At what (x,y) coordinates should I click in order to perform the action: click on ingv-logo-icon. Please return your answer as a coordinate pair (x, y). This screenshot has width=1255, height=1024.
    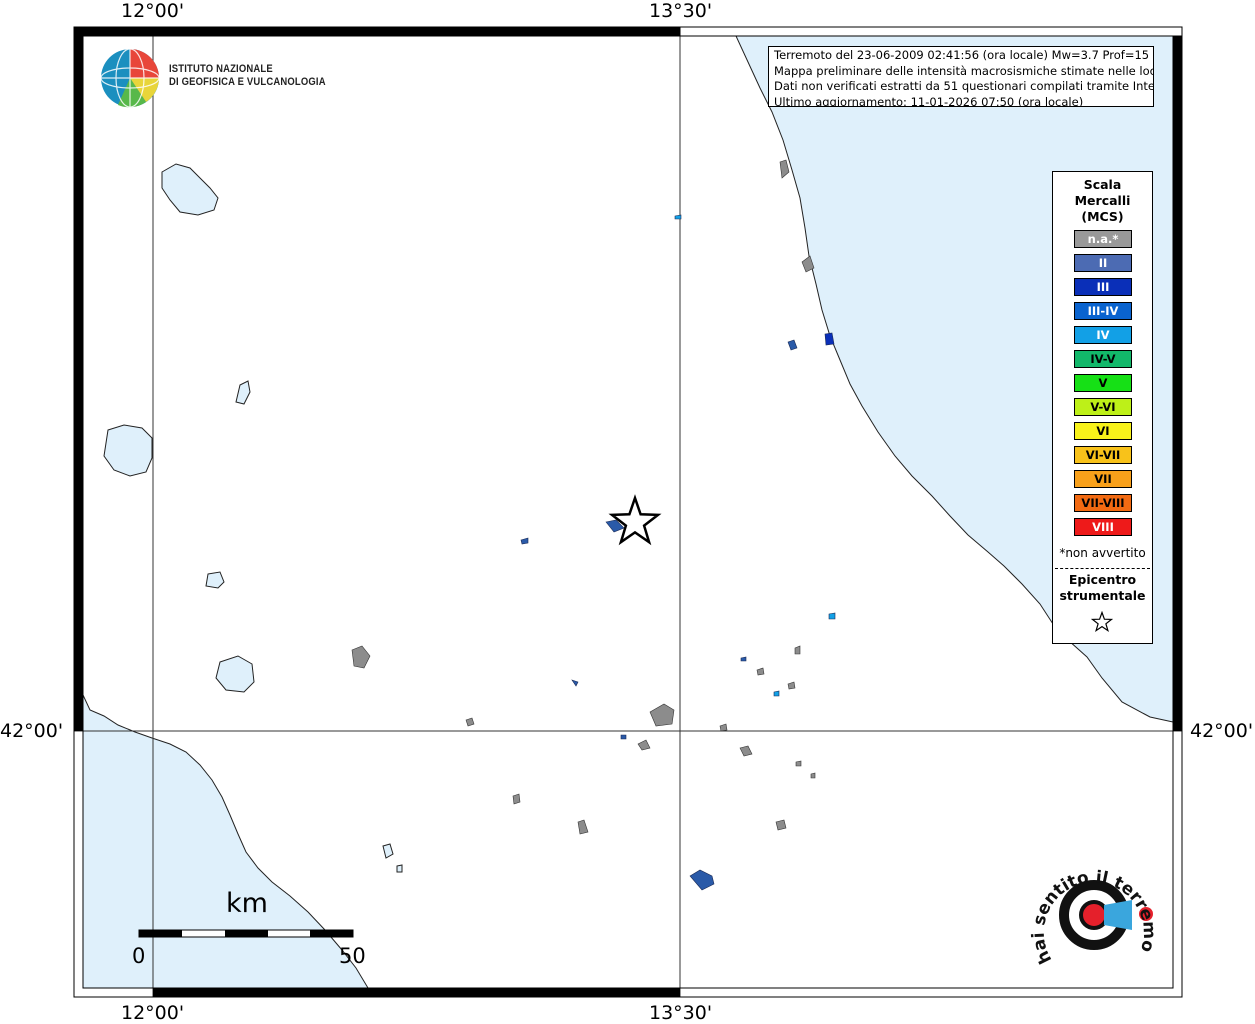
    Looking at the image, I should click on (130, 78).